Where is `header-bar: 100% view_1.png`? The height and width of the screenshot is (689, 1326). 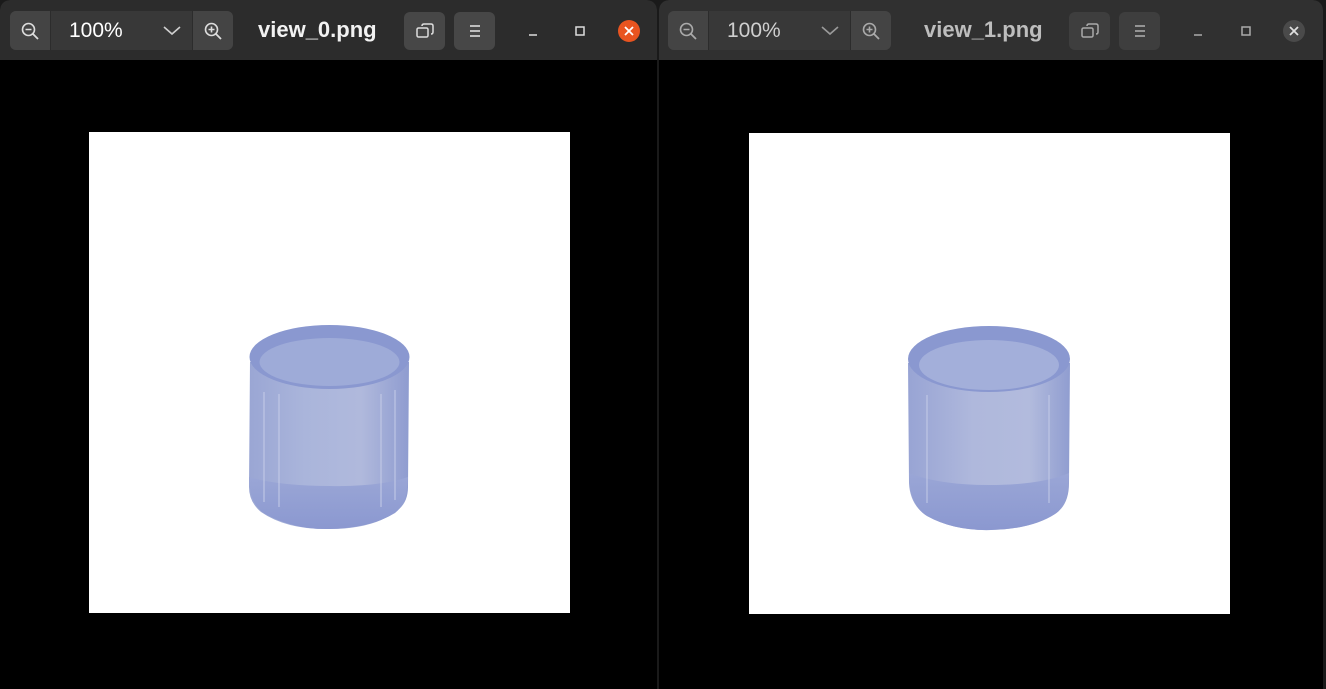
header-bar: 100% view_1.png is located at coordinates (991, 30).